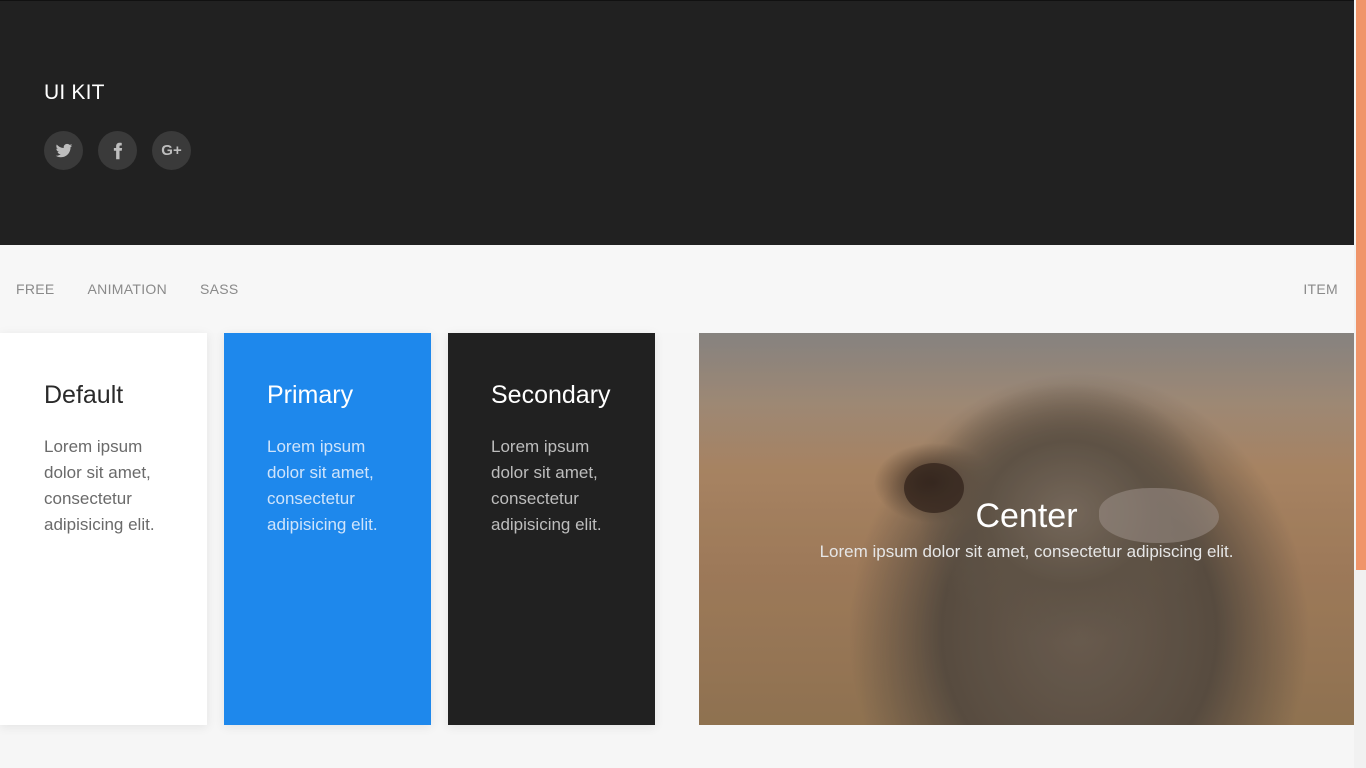 The image size is (1366, 768). Describe the element at coordinates (84, 395) in the screenshot. I see `card-default-title: Default` at that location.